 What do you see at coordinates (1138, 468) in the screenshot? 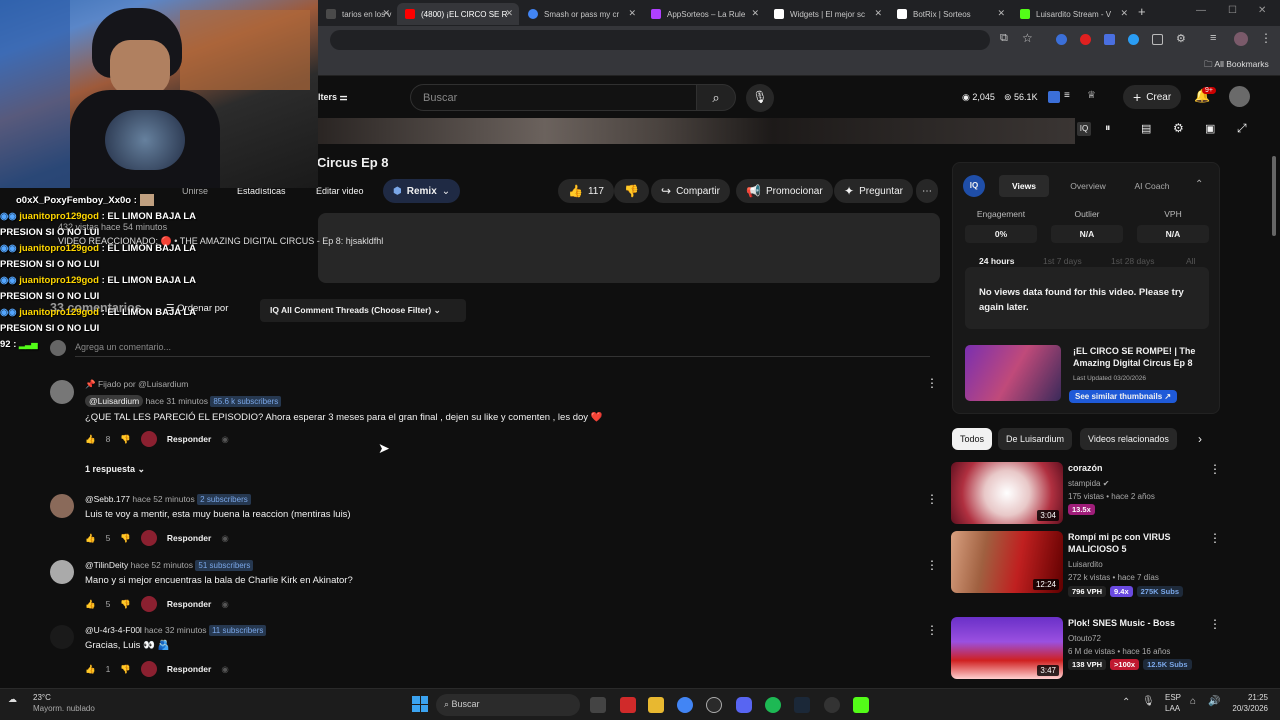
I see `video-title: corazón` at bounding box center [1138, 468].